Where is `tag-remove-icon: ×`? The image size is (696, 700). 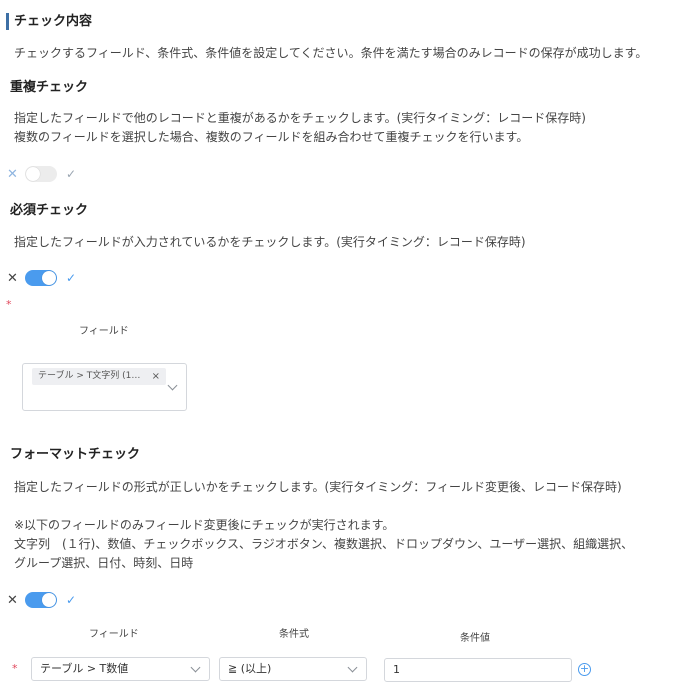
tag-remove-icon: × is located at coordinates (156, 376).